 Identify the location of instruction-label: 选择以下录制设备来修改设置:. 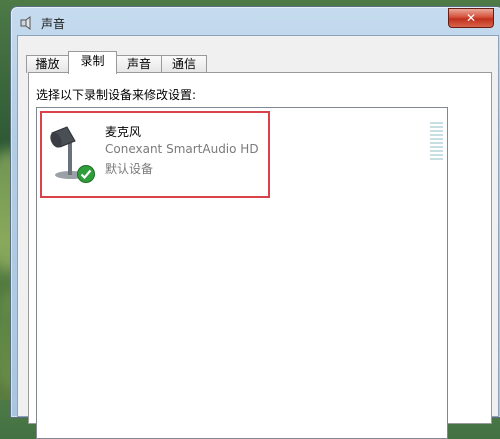
(116, 95).